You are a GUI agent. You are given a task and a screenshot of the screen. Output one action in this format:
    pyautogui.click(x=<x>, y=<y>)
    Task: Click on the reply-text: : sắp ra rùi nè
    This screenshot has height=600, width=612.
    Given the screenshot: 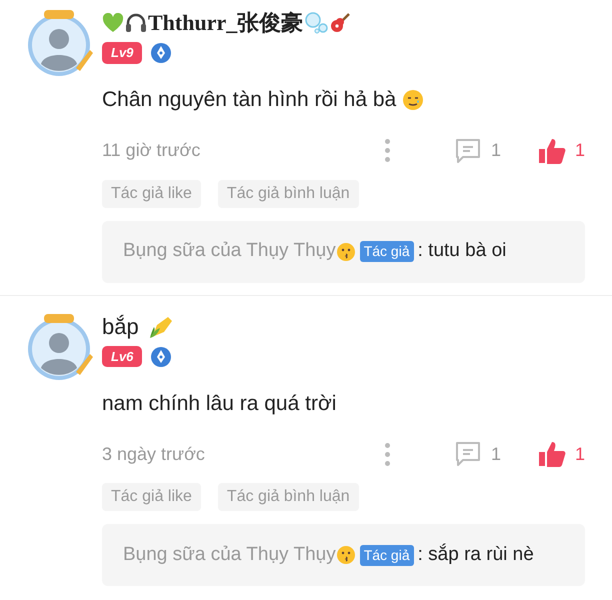 What is the action you would take?
    pyautogui.click(x=476, y=554)
    